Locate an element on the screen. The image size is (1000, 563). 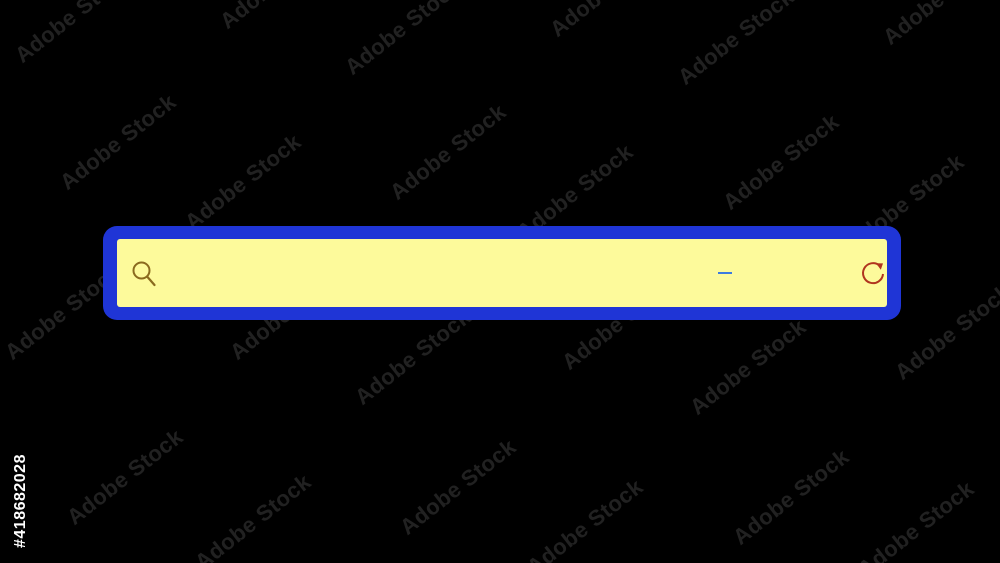
stock-id-label: #418682028 is located at coordinates (20, 501).